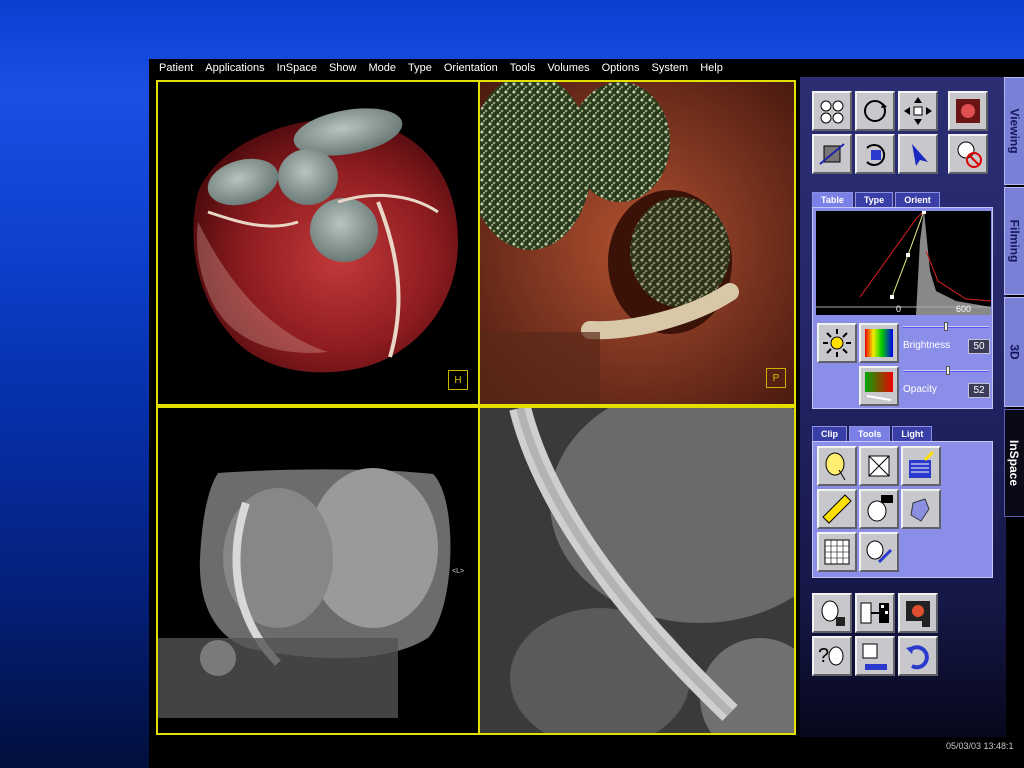 The width and height of the screenshot is (1024, 768). Describe the element at coordinates (621, 68) in the screenshot. I see `menu-options: Options` at that location.